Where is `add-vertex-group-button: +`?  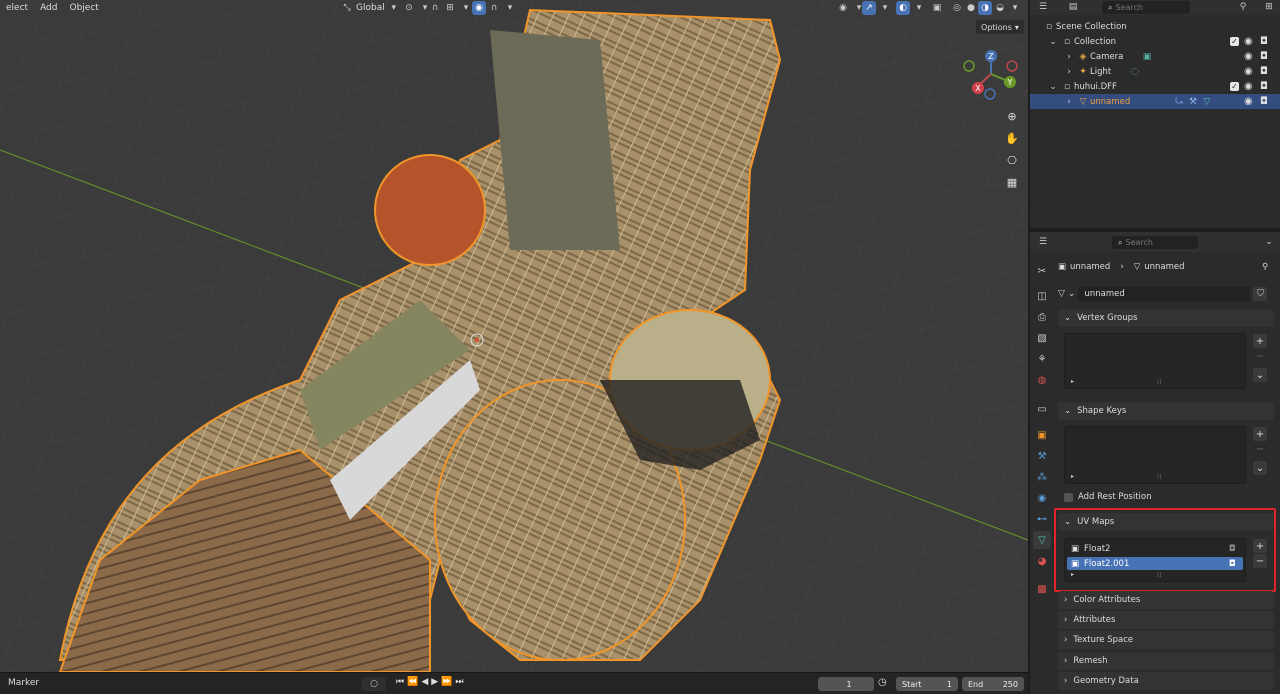
add-vertex-group-button: + is located at coordinates (1260, 341).